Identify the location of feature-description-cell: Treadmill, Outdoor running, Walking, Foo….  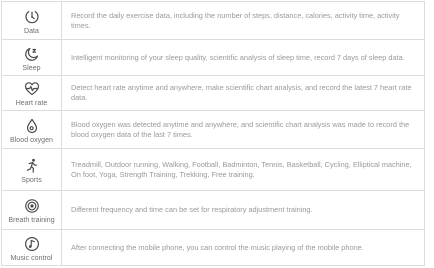
(243, 169).